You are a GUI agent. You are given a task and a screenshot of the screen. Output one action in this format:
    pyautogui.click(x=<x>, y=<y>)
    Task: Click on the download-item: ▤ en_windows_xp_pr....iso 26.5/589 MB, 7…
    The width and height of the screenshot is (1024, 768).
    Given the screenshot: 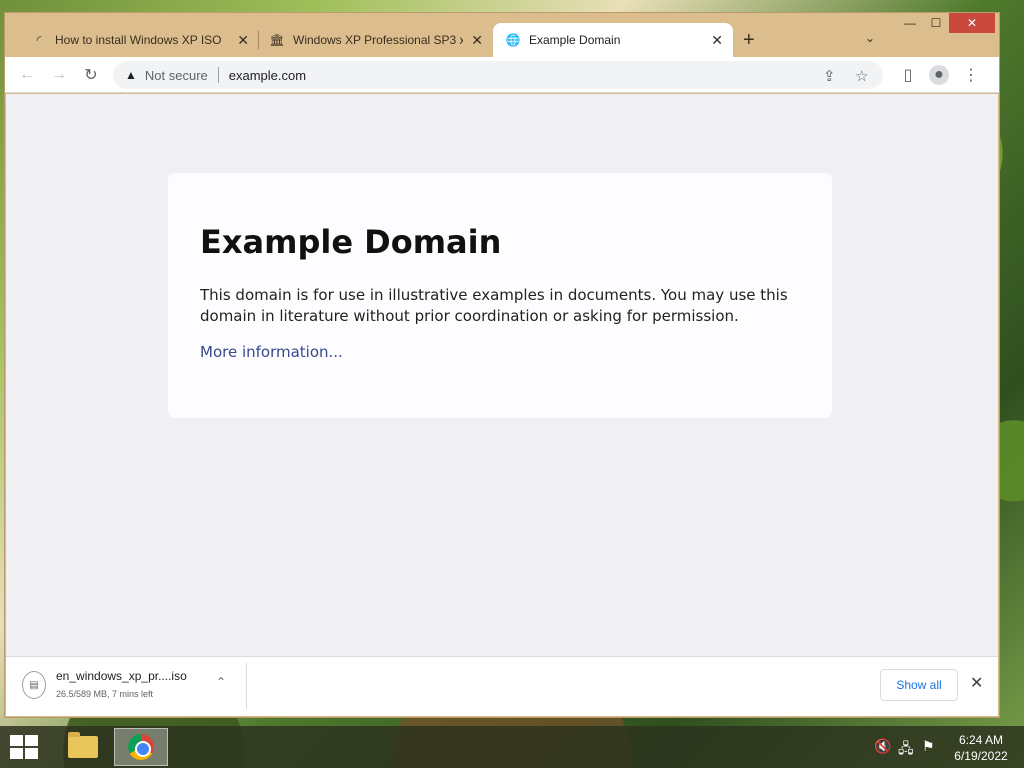 What is the action you would take?
    pyautogui.click(x=131, y=688)
    